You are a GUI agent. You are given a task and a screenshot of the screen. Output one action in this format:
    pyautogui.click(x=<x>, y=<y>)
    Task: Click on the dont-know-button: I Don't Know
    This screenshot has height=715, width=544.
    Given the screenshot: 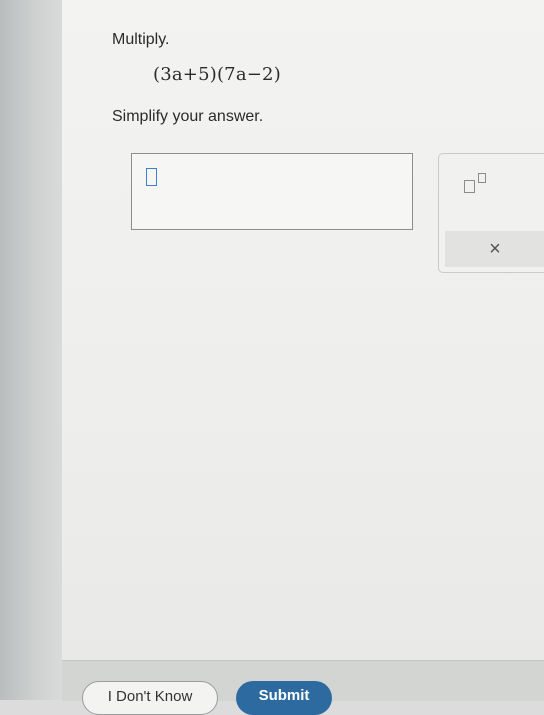 What is the action you would take?
    pyautogui.click(x=150, y=698)
    